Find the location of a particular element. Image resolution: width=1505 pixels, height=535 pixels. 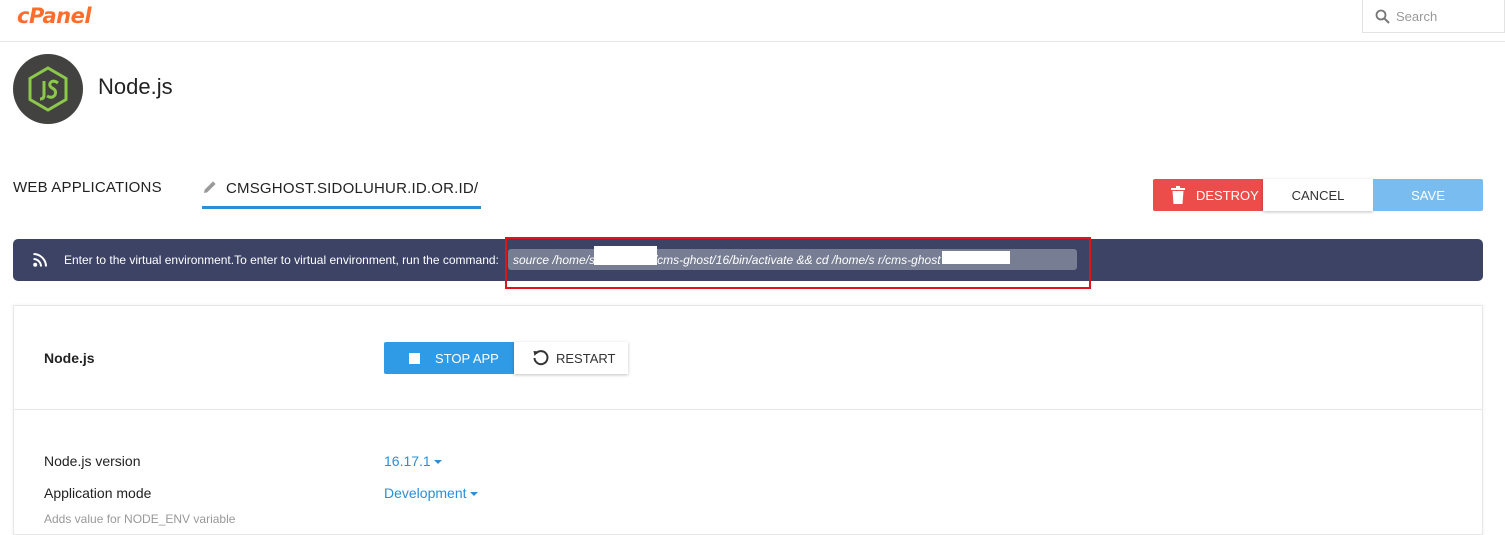

search-icon is located at coordinates (1382, 16).